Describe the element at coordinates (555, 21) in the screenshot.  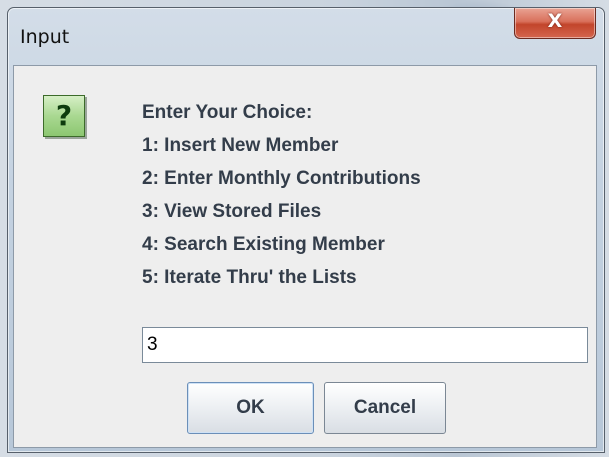
I see `close-icon: X` at that location.